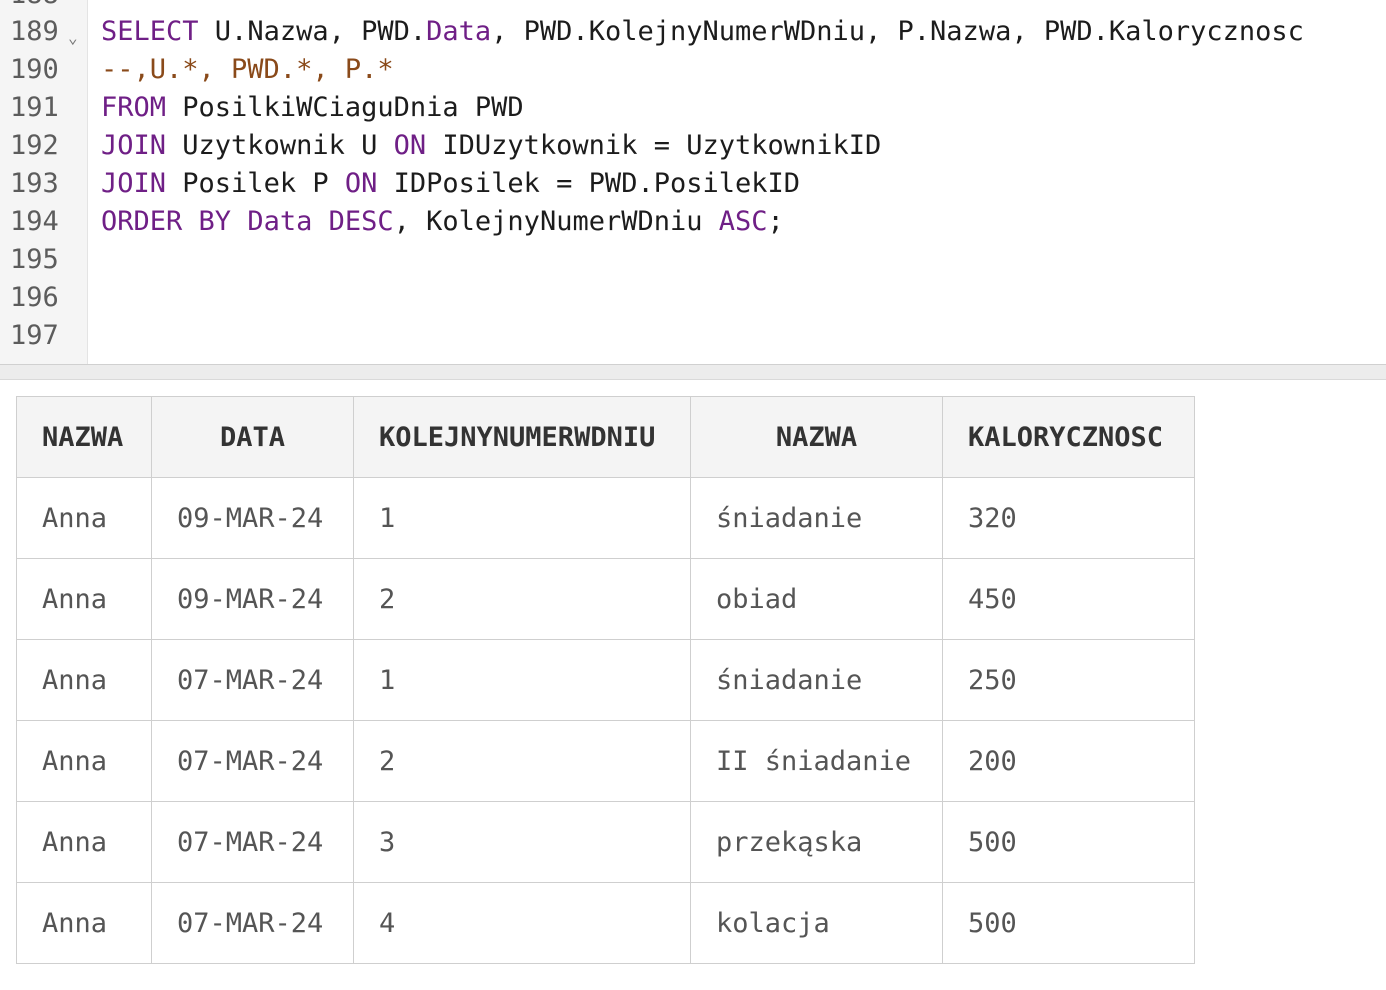 The height and width of the screenshot is (990, 1386). I want to click on line-number: 196, so click(34, 297).